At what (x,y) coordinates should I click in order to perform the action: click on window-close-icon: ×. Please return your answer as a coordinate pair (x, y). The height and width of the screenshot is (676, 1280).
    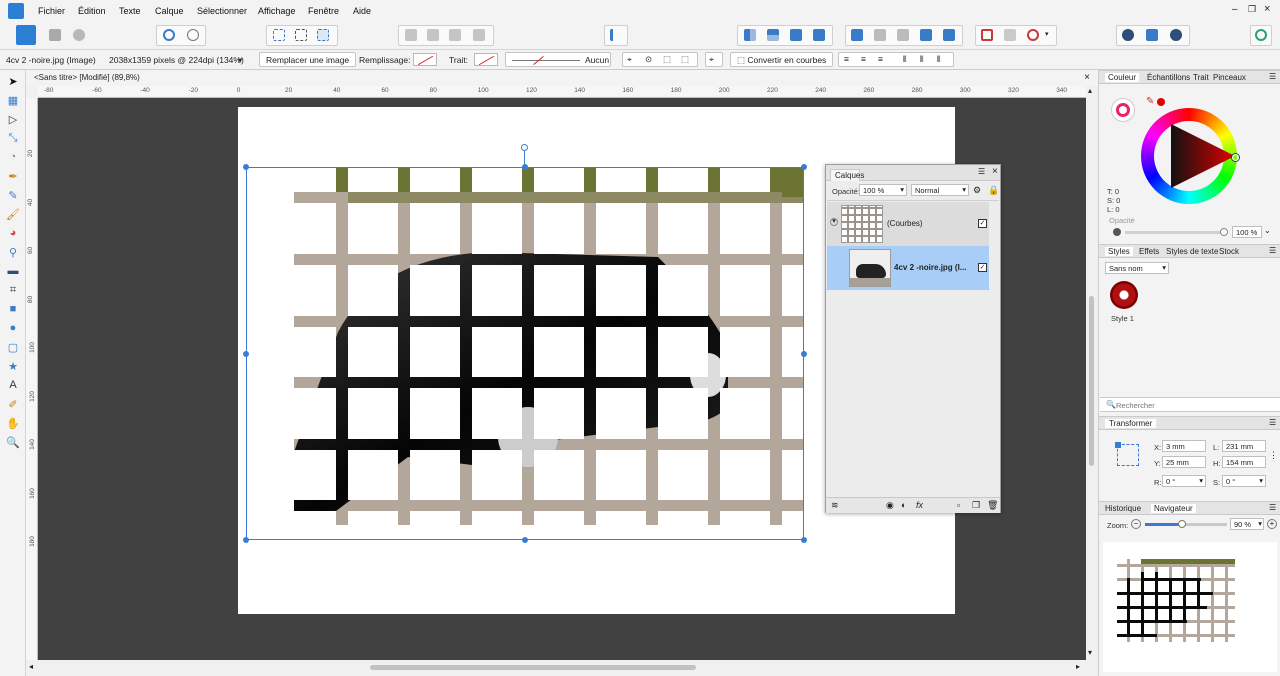
    Looking at the image, I should click on (1267, 9).